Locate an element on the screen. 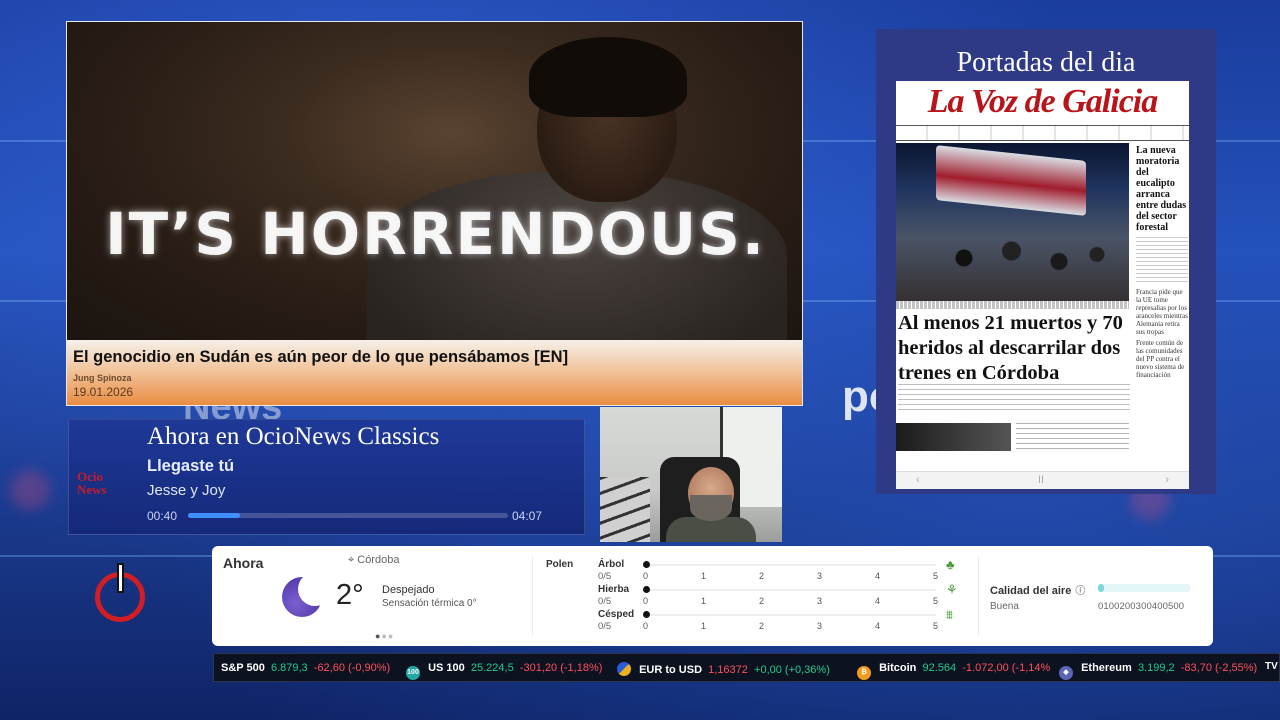  pause-icon: II is located at coordinates (1041, 480).